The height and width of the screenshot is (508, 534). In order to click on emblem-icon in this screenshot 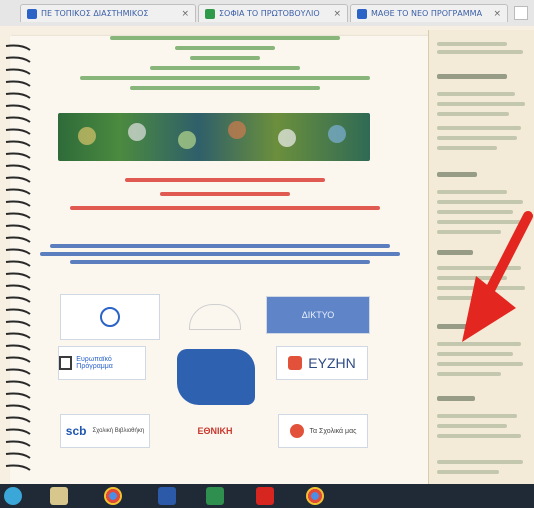, I will do `click(110, 317)`.